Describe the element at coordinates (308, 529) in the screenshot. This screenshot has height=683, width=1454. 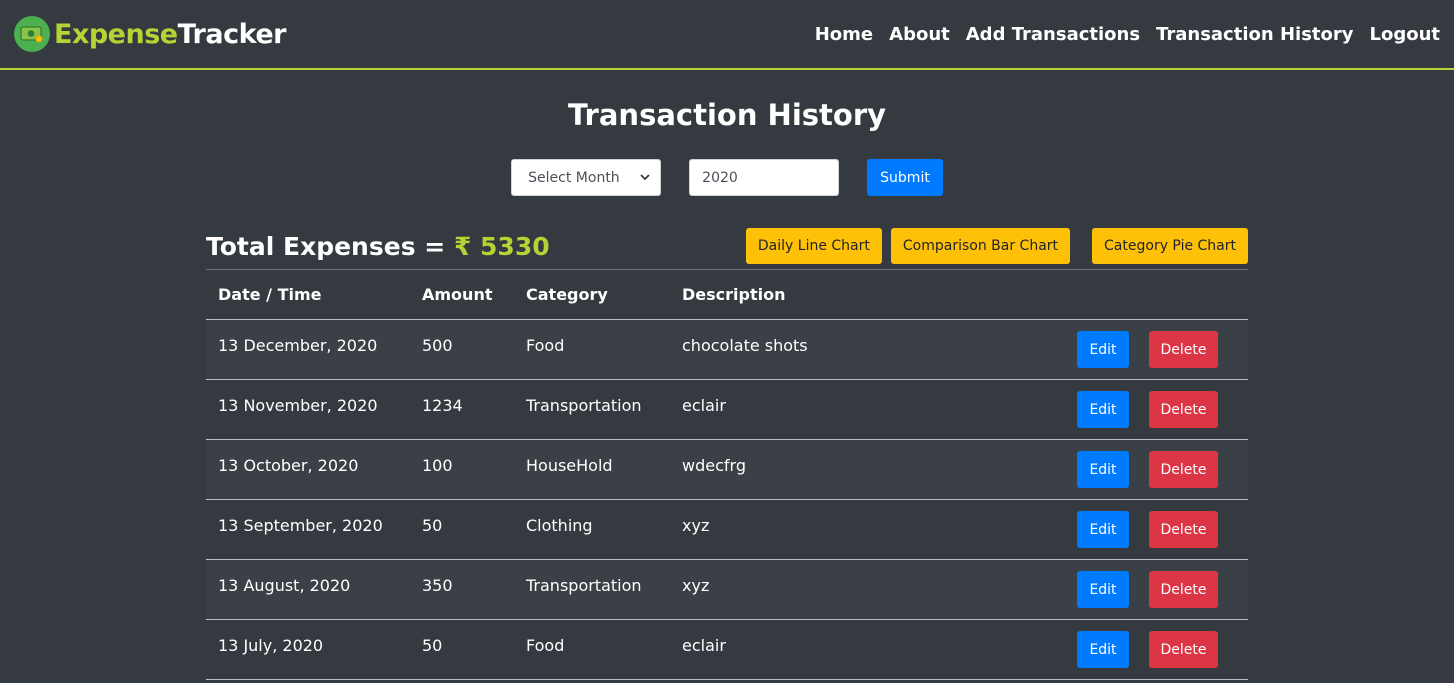
I see `cell-date: 13 September, 2020` at that location.